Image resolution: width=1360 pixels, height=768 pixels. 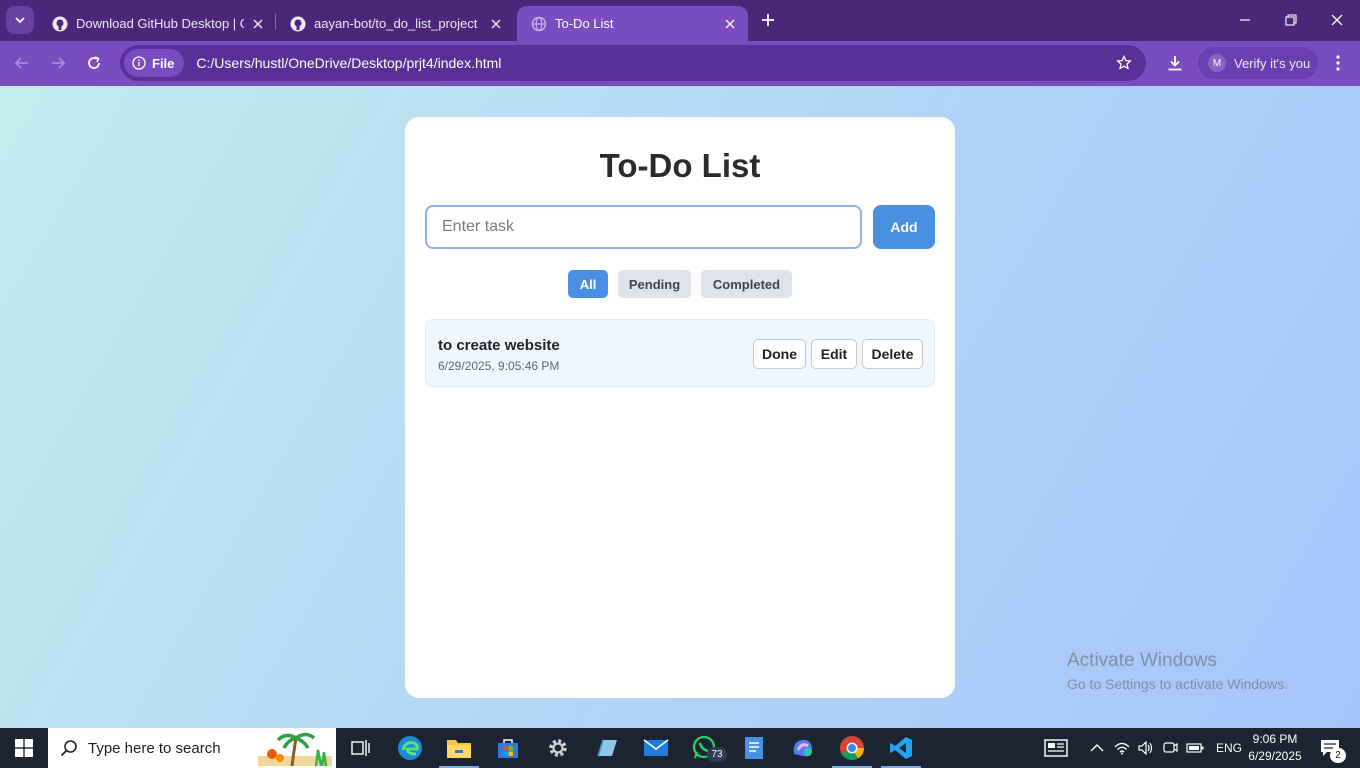 I want to click on network-icon, so click(x=1122, y=748).